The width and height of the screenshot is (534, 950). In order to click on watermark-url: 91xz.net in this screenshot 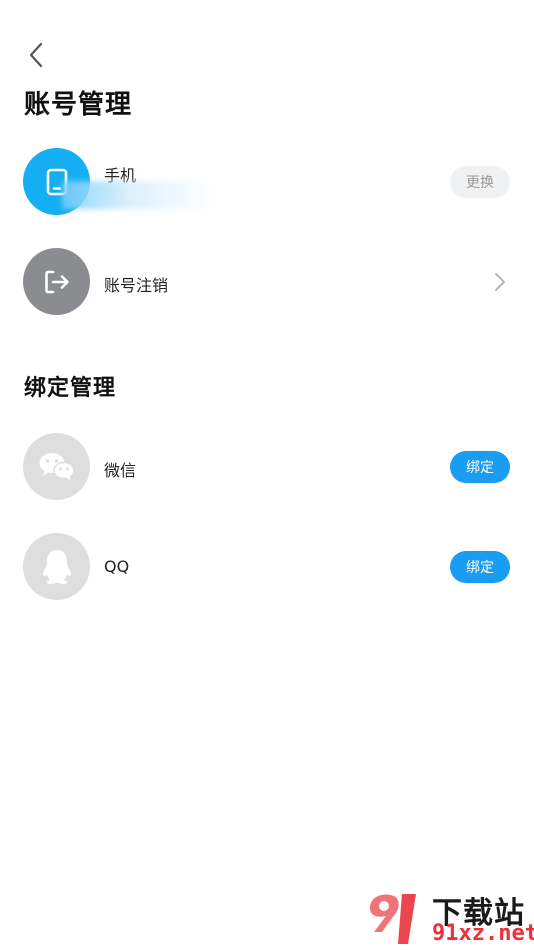, I will do `click(483, 933)`.